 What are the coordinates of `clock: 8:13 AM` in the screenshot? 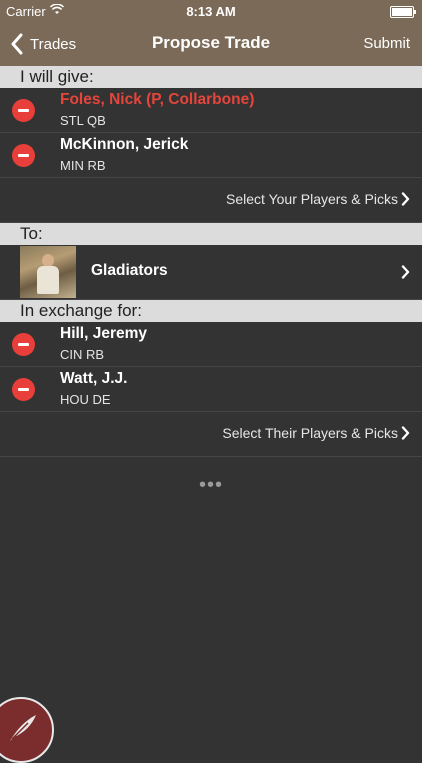 It's located at (211, 11).